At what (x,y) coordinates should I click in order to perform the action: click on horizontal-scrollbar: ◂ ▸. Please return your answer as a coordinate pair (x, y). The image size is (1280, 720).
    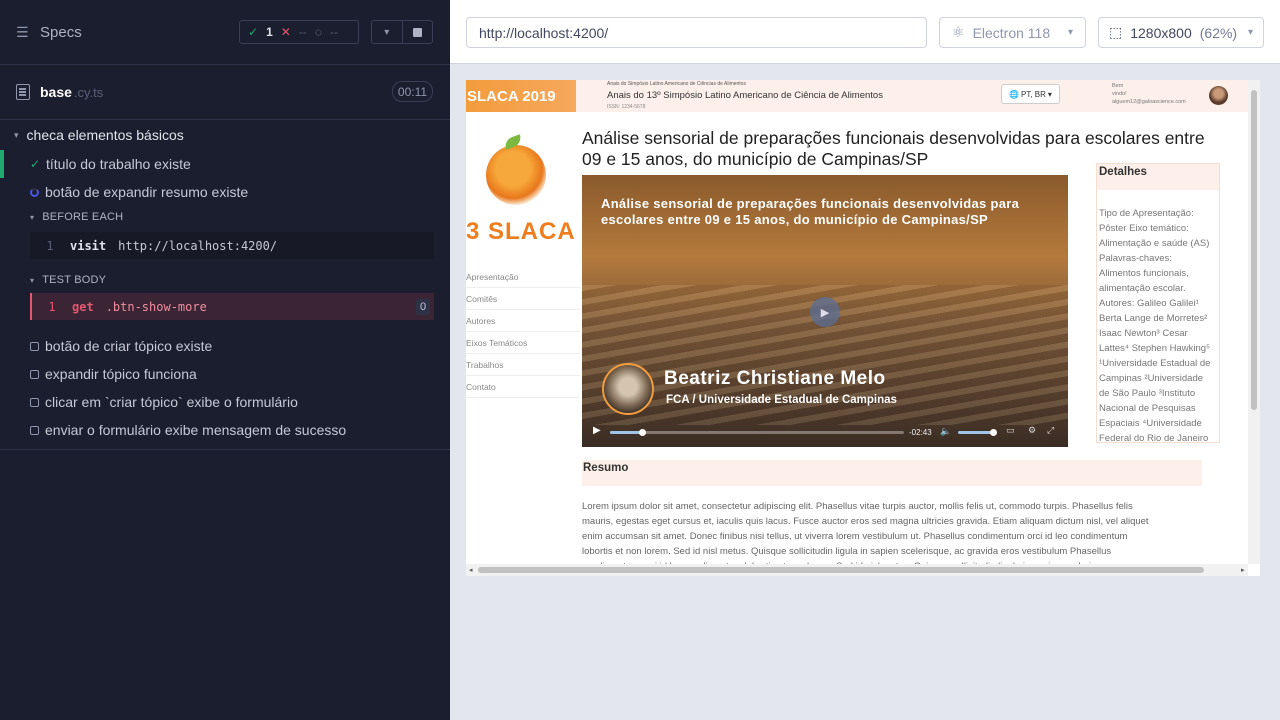
    Looking at the image, I should click on (857, 570).